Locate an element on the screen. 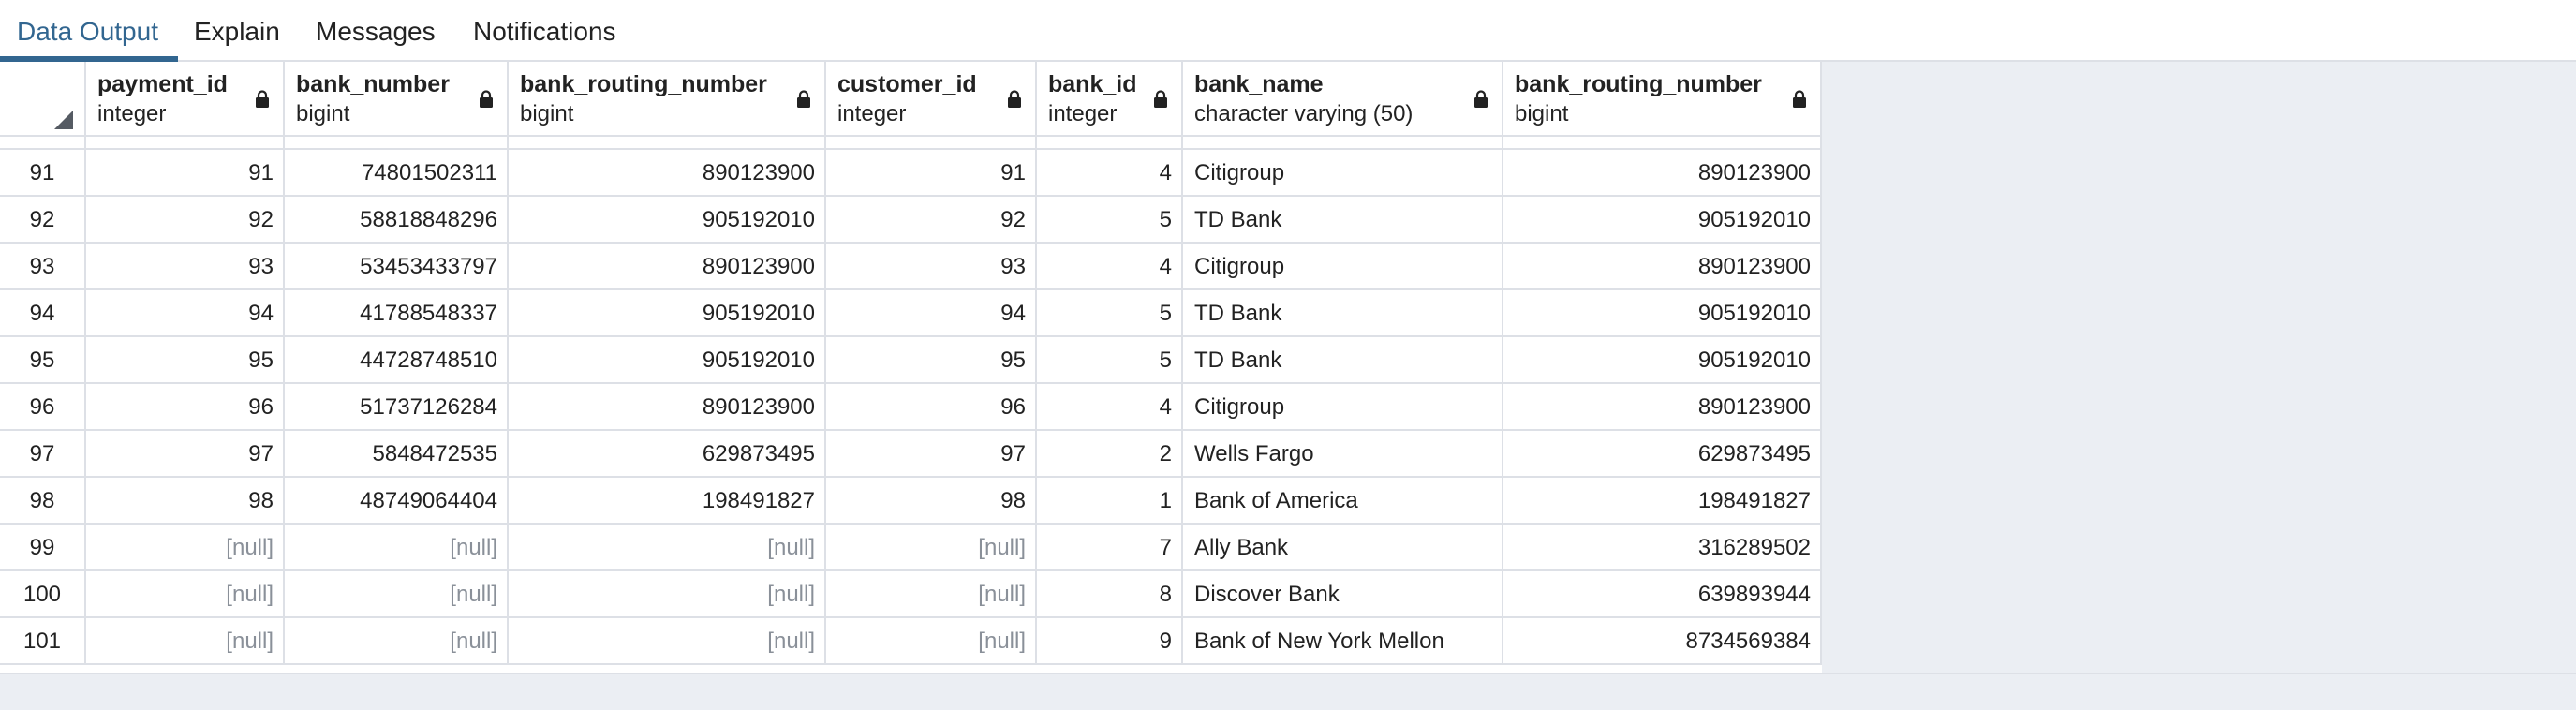 This screenshot has height=710, width=2576. table-cell: 58818848296 is located at coordinates (397, 220).